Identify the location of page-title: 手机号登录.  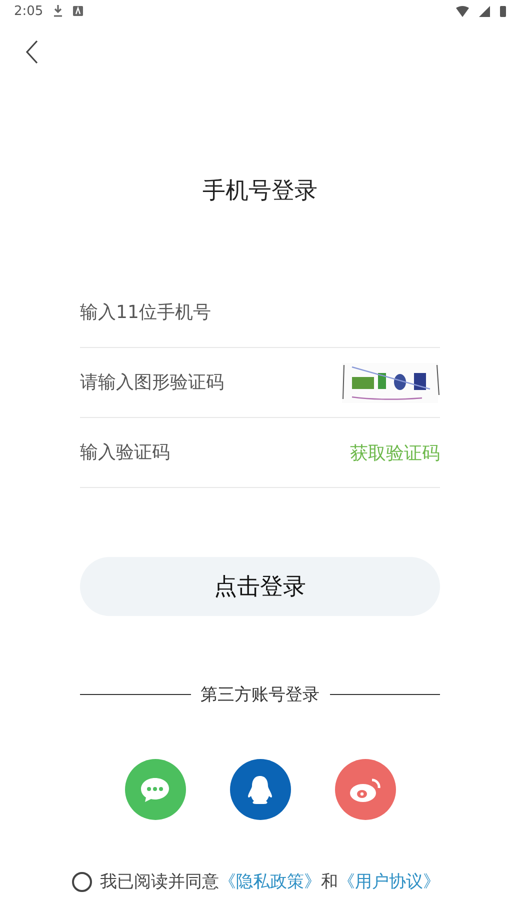
(260, 191).